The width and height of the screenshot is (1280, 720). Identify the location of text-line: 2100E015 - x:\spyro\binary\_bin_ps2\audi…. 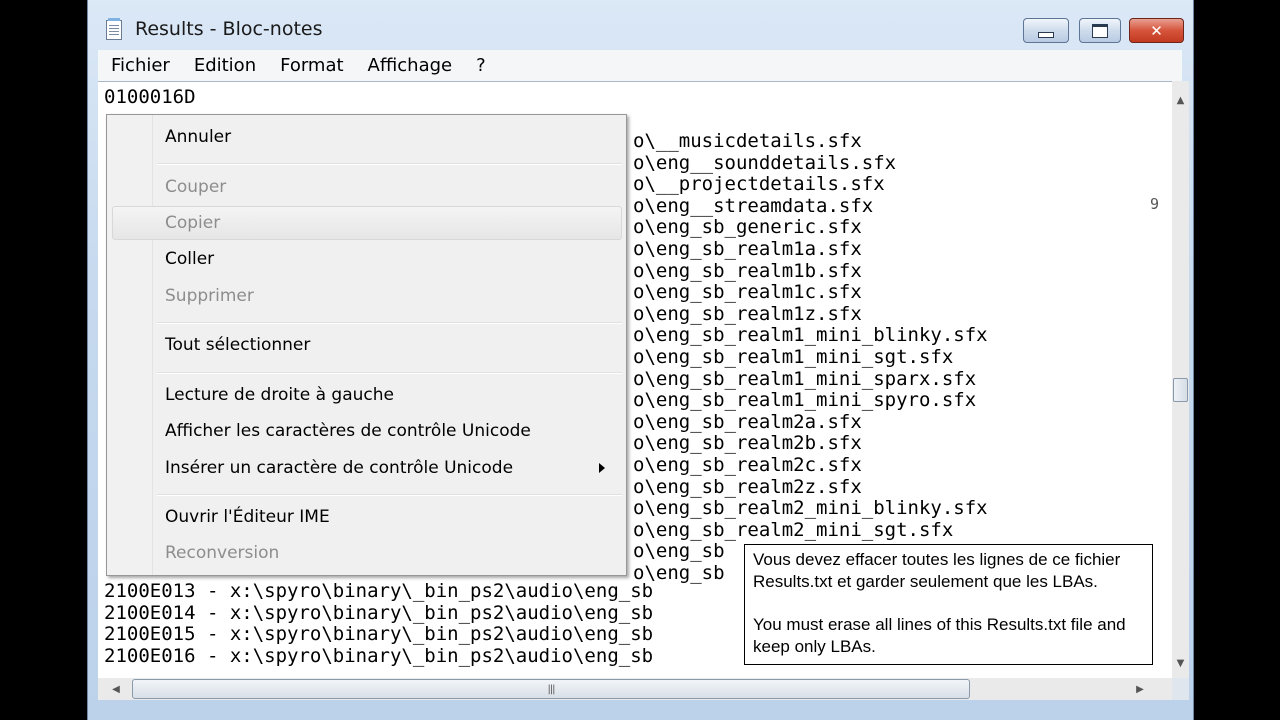
(379, 634).